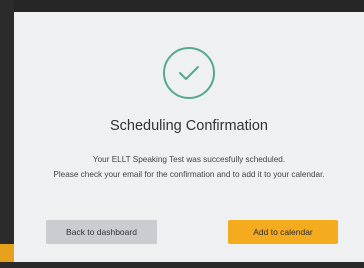 This screenshot has height=268, width=364. What do you see at coordinates (189, 126) in the screenshot?
I see `modal-title: Scheduling Confirmation` at bounding box center [189, 126].